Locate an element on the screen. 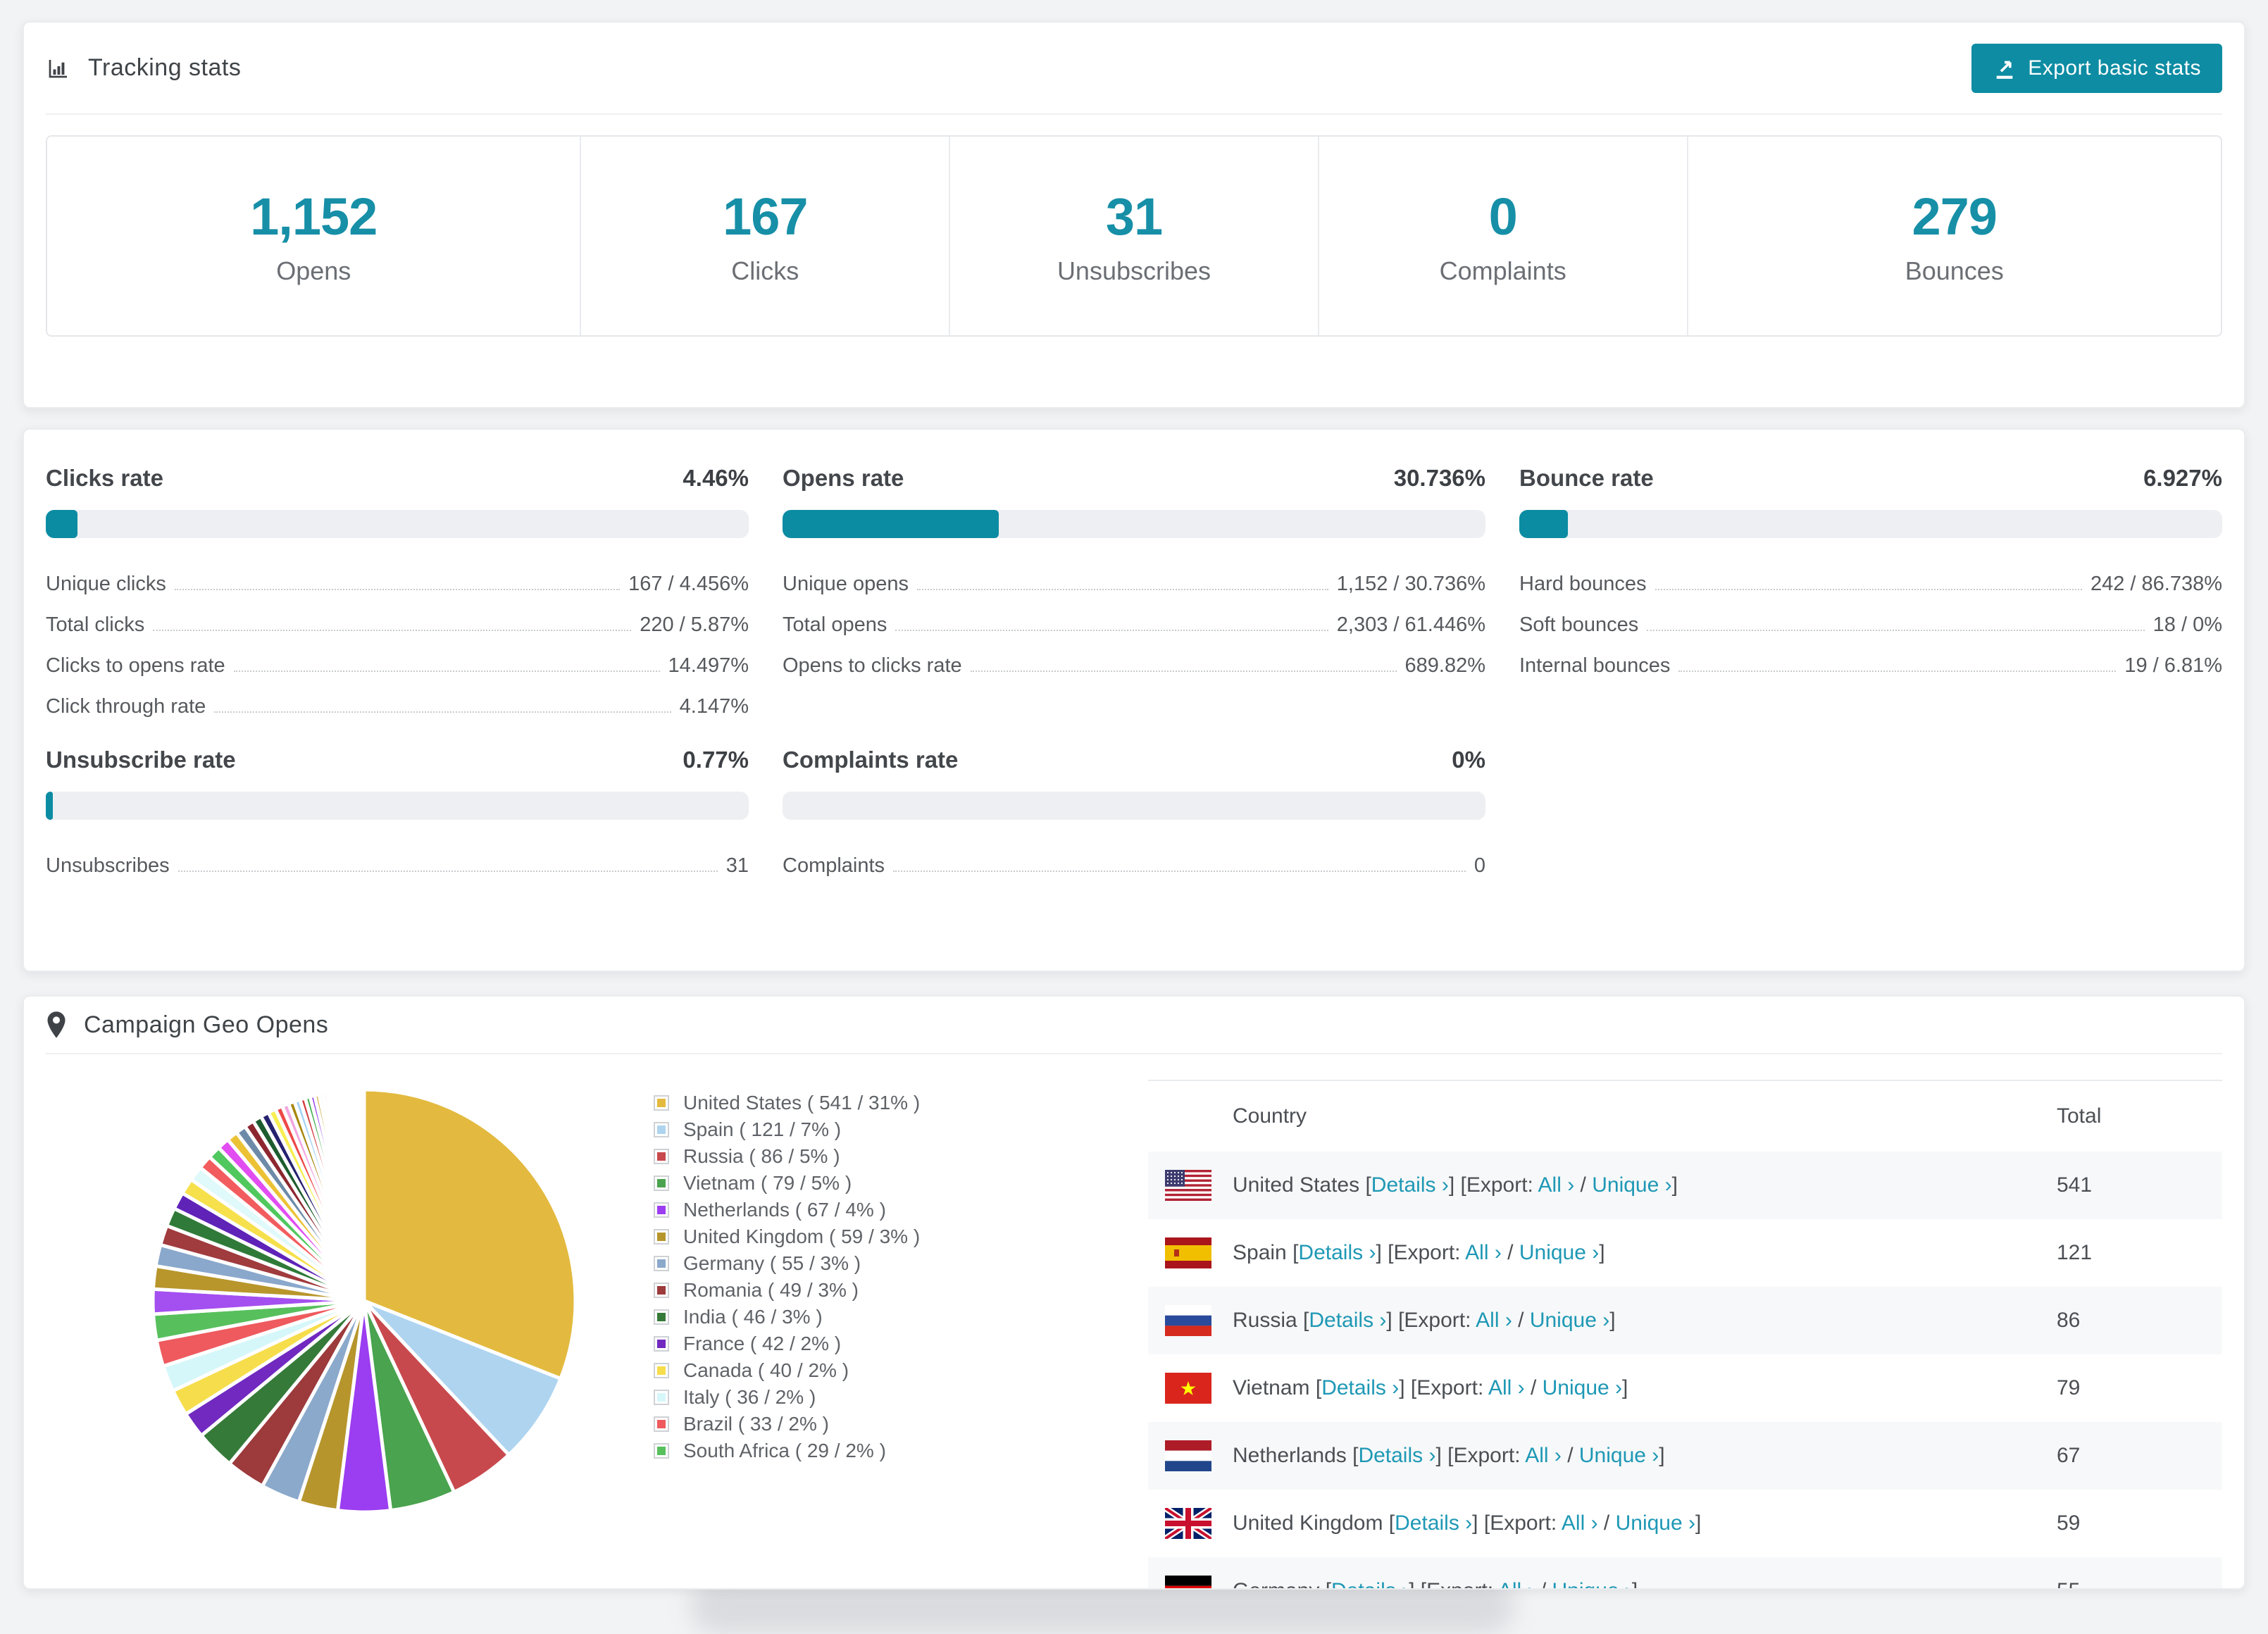 The width and height of the screenshot is (2268, 1634). rate-block-complaints-rate: Complaints rate 0% Complaints 0 is located at coordinates (1134, 813).